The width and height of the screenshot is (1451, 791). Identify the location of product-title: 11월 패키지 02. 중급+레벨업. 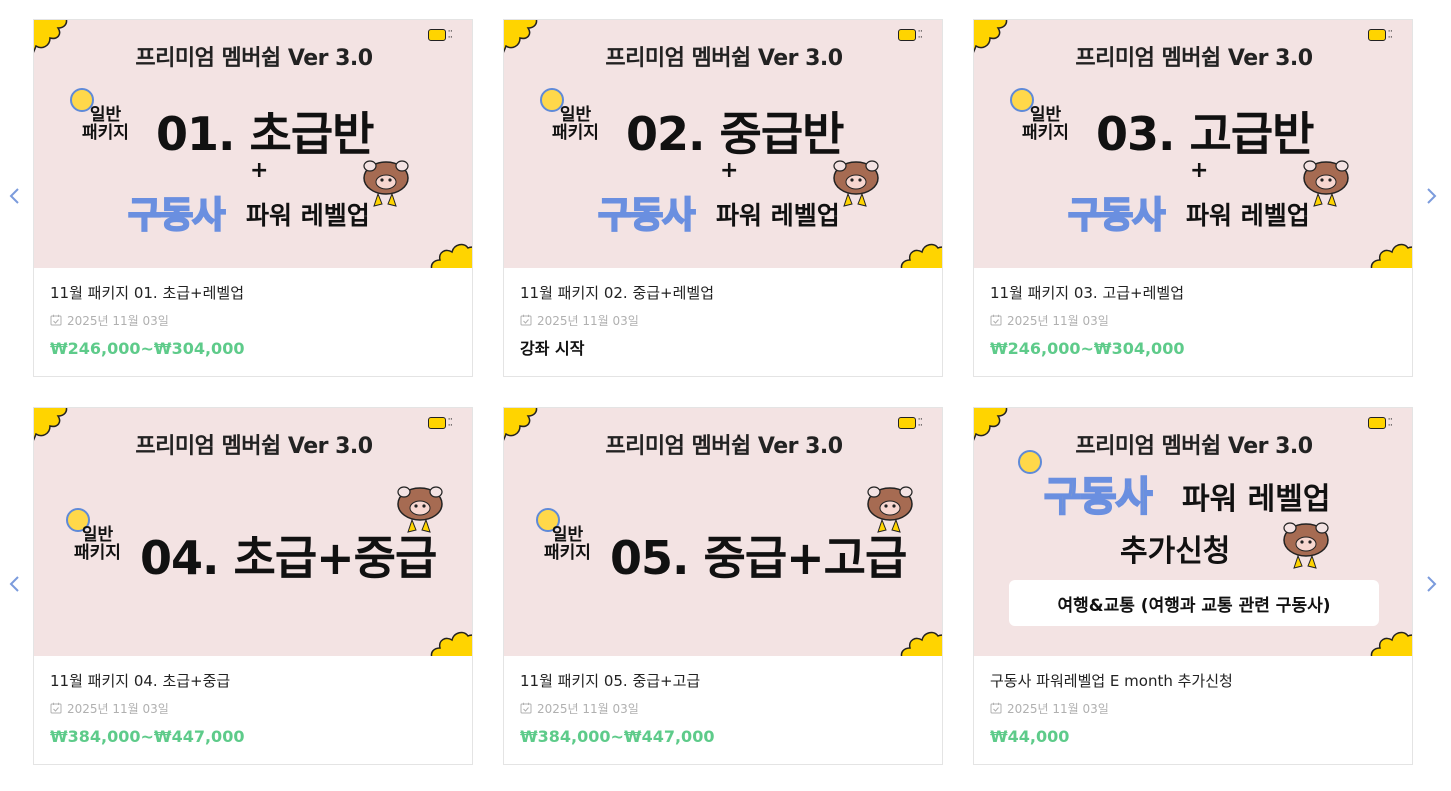
(723, 293).